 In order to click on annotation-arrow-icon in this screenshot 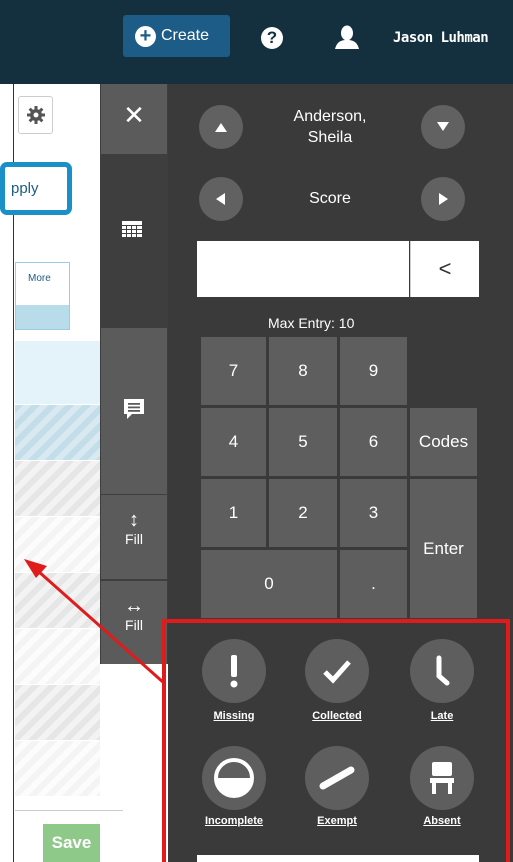, I will do `click(94, 622)`.